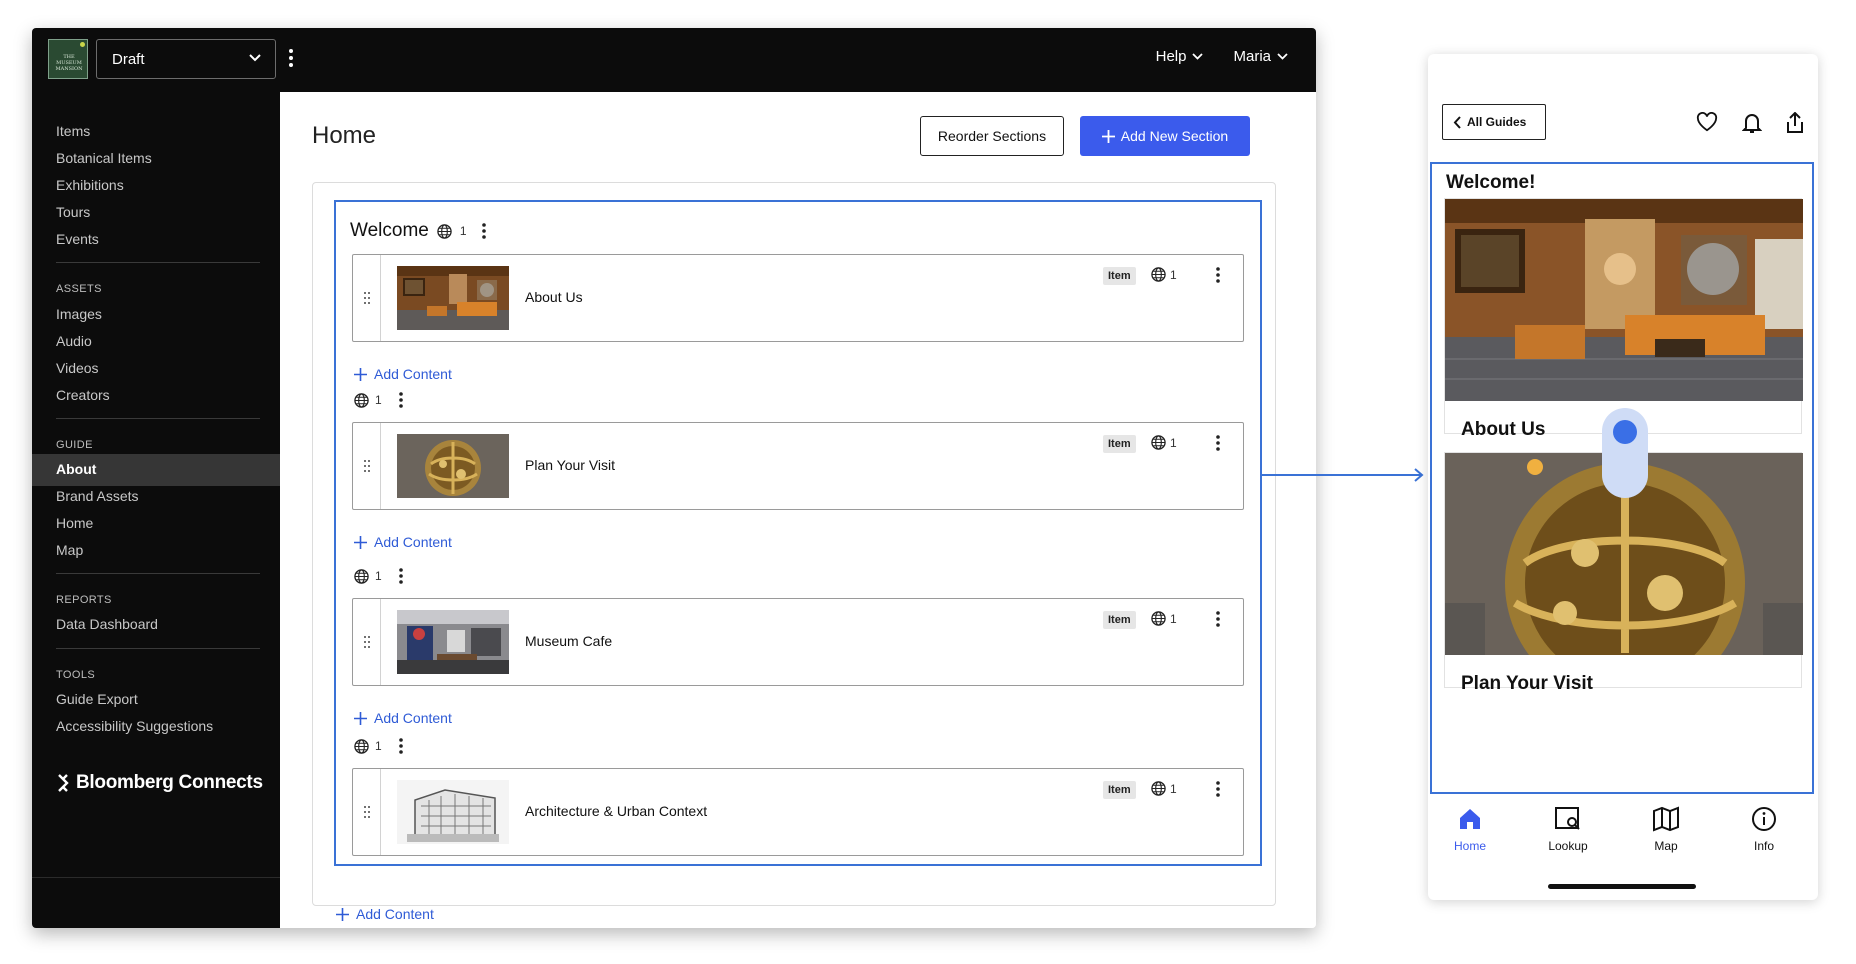 The height and width of the screenshot is (964, 1856). Describe the element at coordinates (798, 466) in the screenshot. I see `content-card: Plan Your Visit Item 1` at that location.